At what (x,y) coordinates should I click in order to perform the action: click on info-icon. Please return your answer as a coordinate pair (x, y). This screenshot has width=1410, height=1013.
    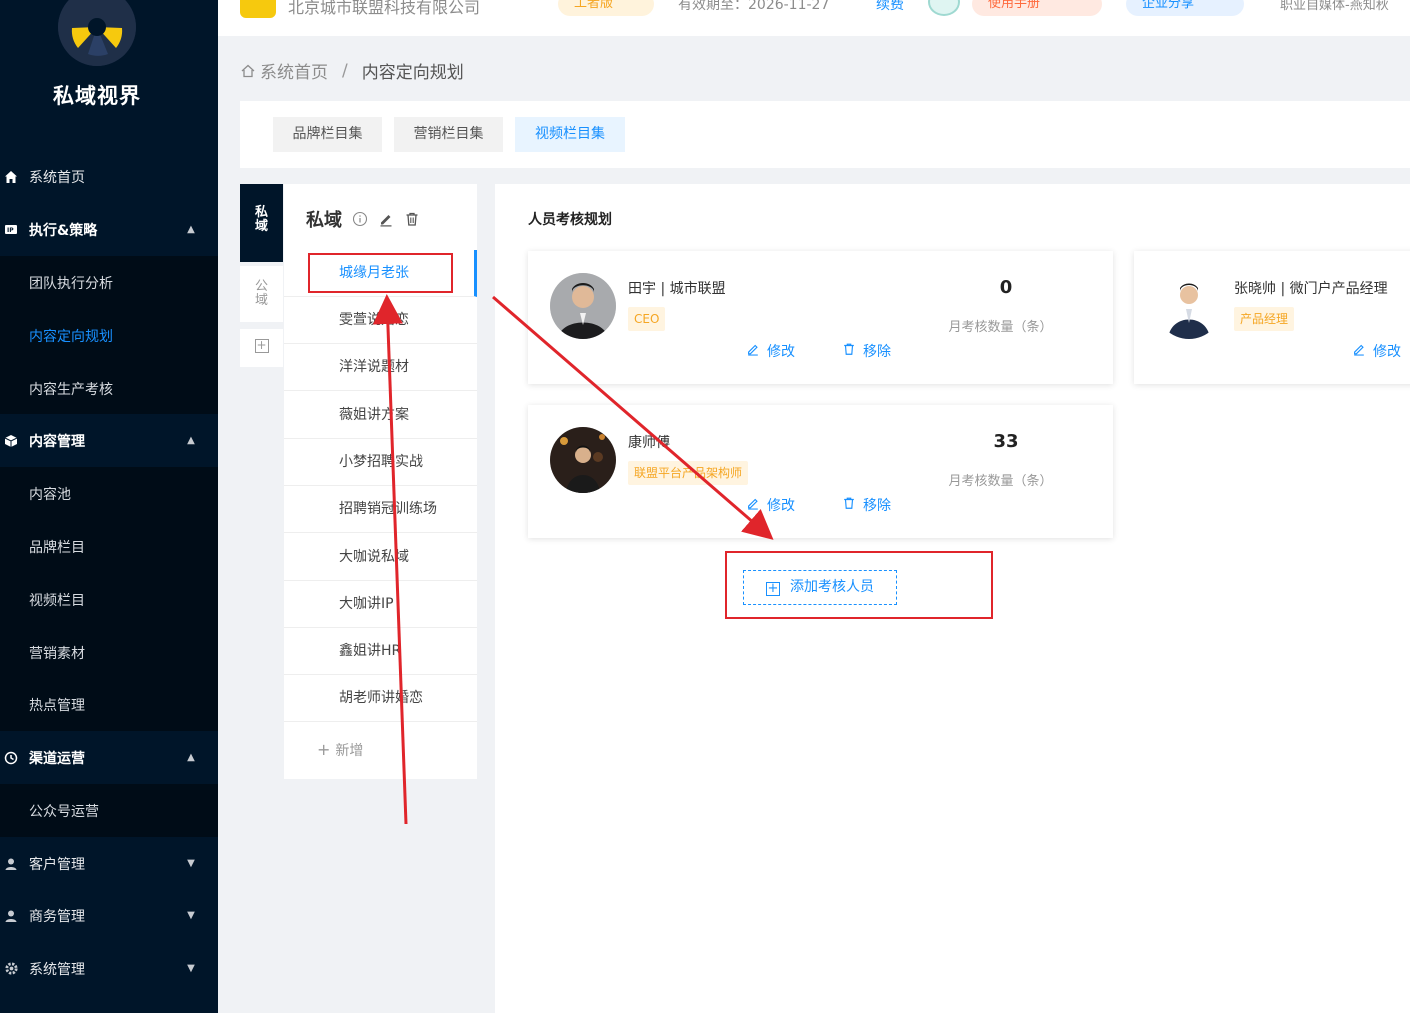
    Looking at the image, I should click on (360, 219).